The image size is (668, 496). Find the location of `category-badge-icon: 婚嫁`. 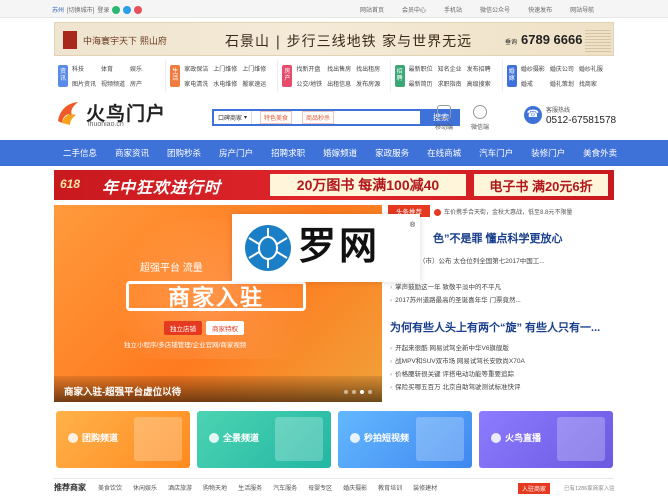

category-badge-icon: 婚嫁 is located at coordinates (511, 76).